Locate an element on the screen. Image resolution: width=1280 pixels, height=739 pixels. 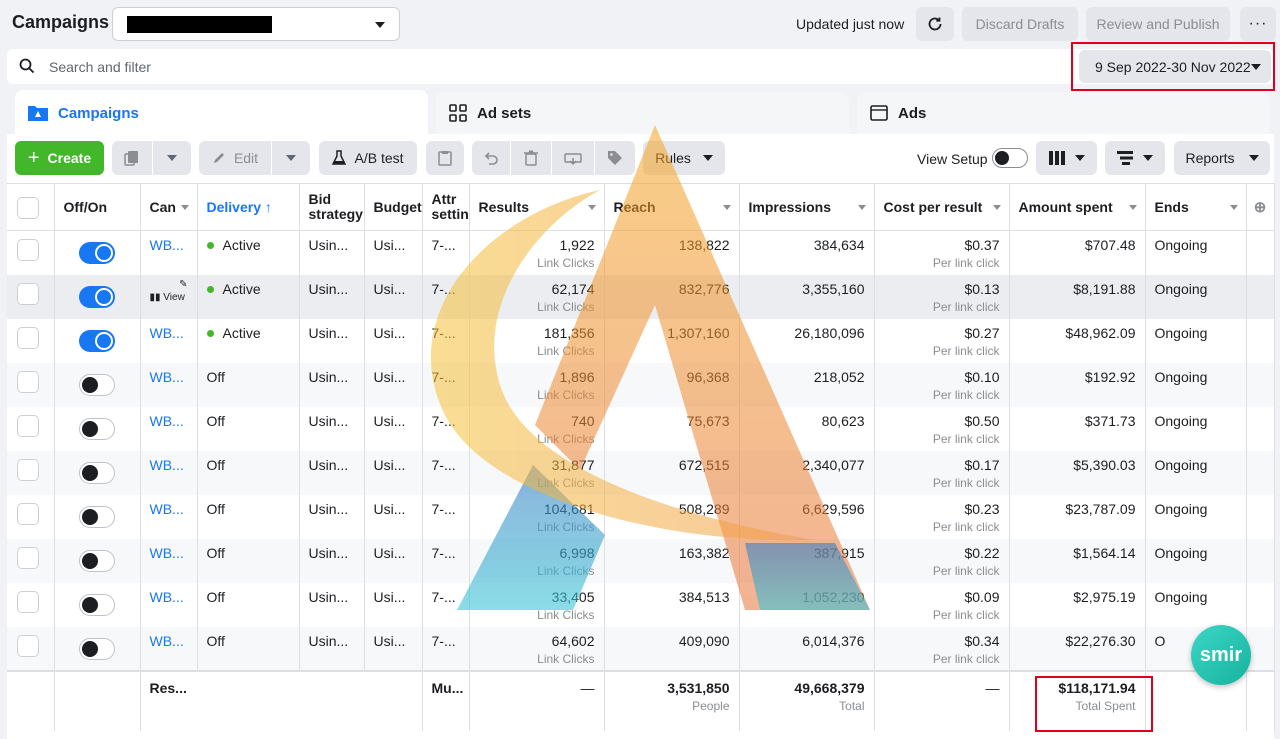
view-link: ▮▮ View is located at coordinates (169, 297).